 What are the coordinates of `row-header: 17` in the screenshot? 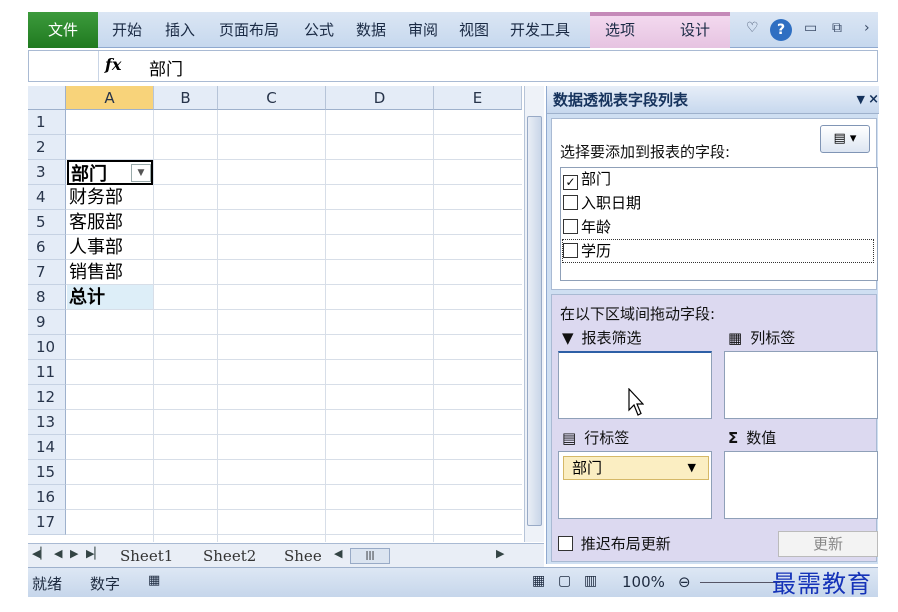 It's located at (47, 522).